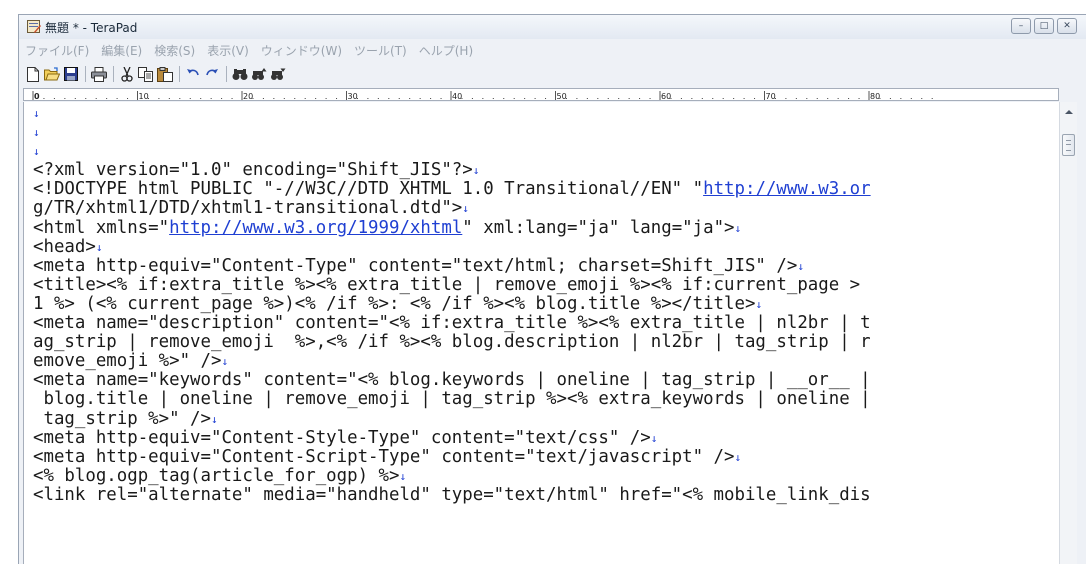 The width and height of the screenshot is (1086, 564). I want to click on undo-button, so click(193, 74).